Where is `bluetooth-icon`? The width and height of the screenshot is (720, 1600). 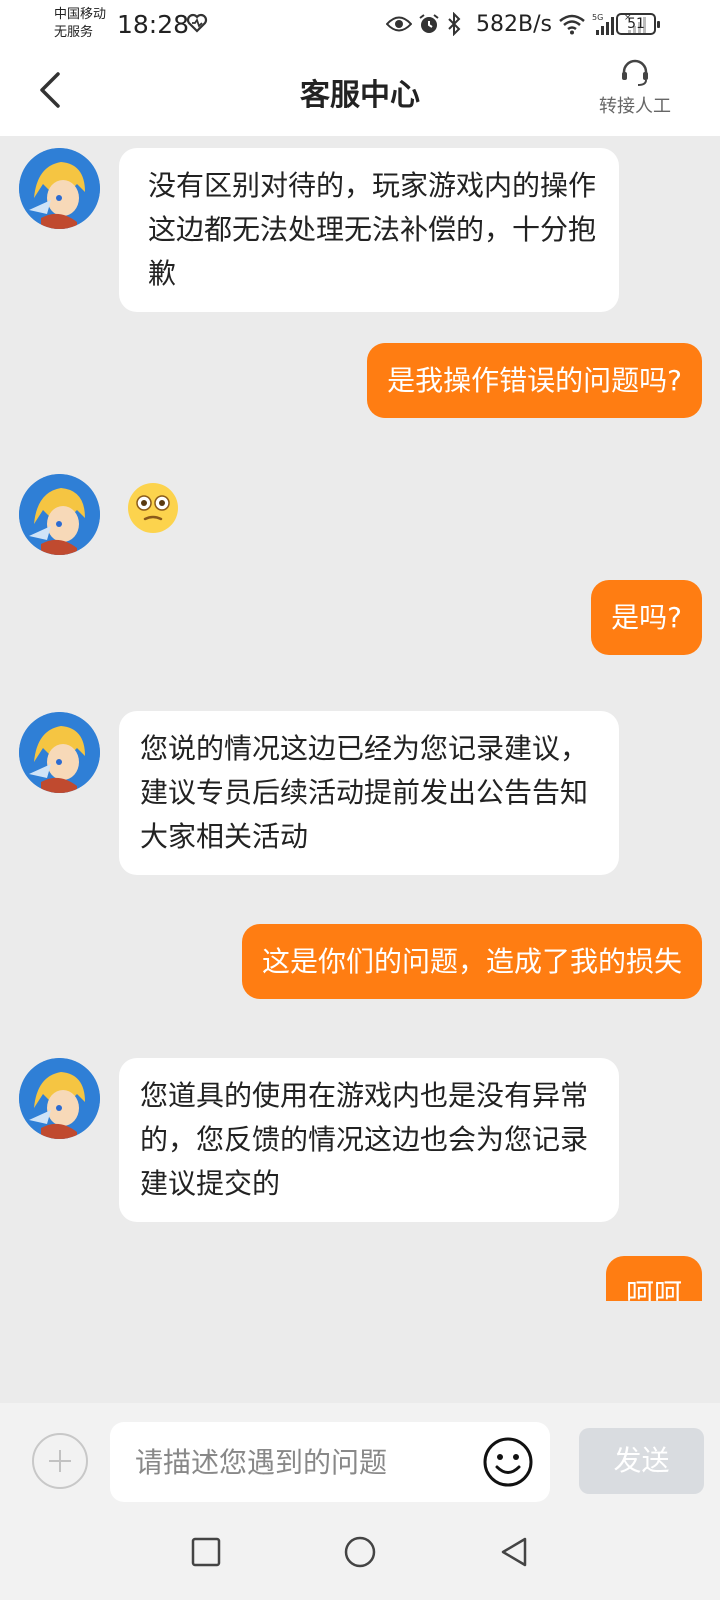
bluetooth-icon is located at coordinates (454, 24).